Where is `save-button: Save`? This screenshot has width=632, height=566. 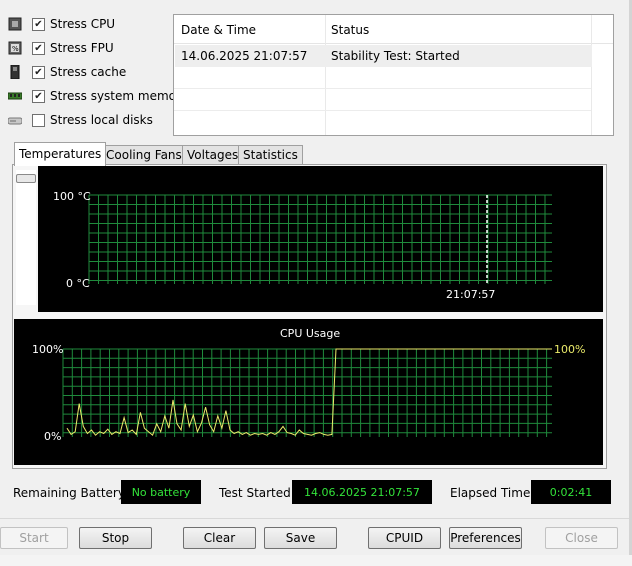
save-button: Save is located at coordinates (300, 538).